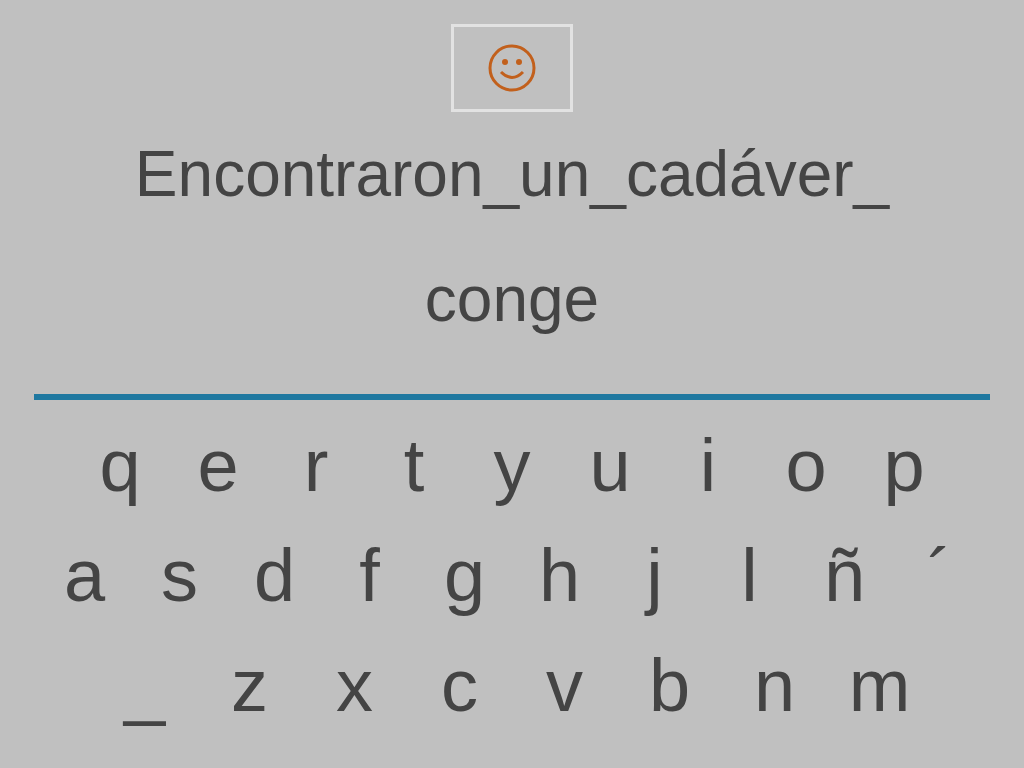  Describe the element at coordinates (249, 686) in the screenshot. I see `letter-key: z` at that location.